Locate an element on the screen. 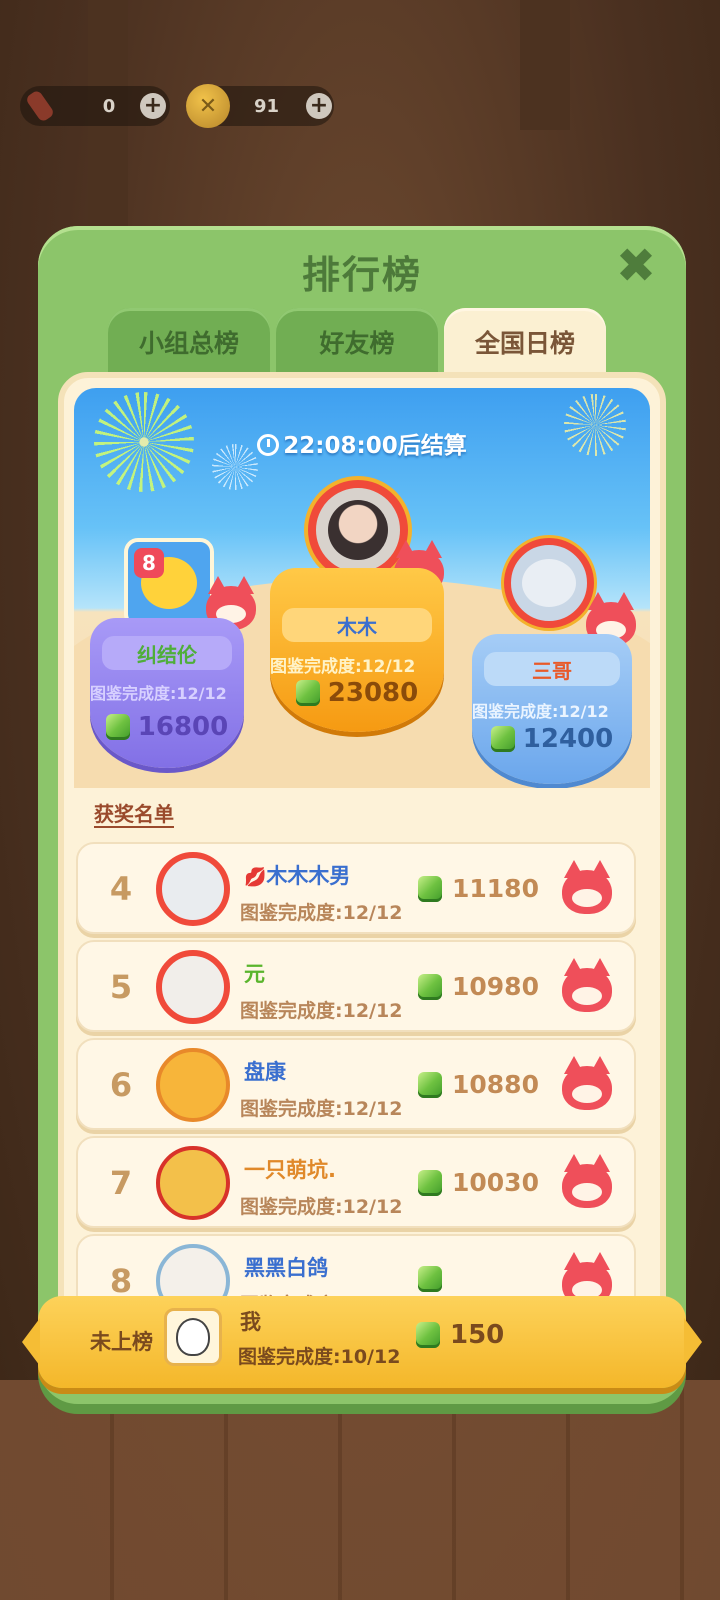 The image size is (720, 1600). duck-avatar-icon is located at coordinates (193, 1337).